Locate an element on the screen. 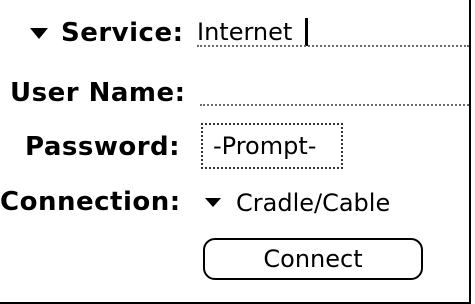 Image resolution: width=475 pixels, height=304 pixels. username-underline is located at coordinates (334, 105).